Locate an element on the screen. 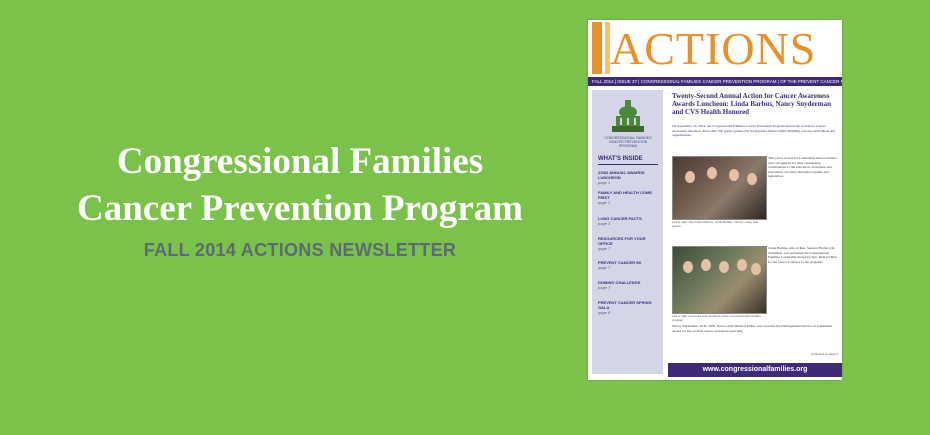 This screenshot has height=435, width=930. headline-line-2: Cancer Prevention Program is located at coordinates (300, 208).